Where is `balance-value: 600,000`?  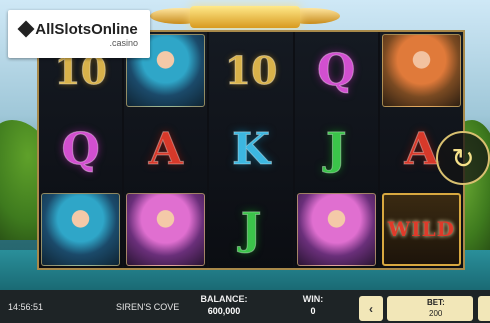
balance-value: 600,000 is located at coordinates (224, 311).